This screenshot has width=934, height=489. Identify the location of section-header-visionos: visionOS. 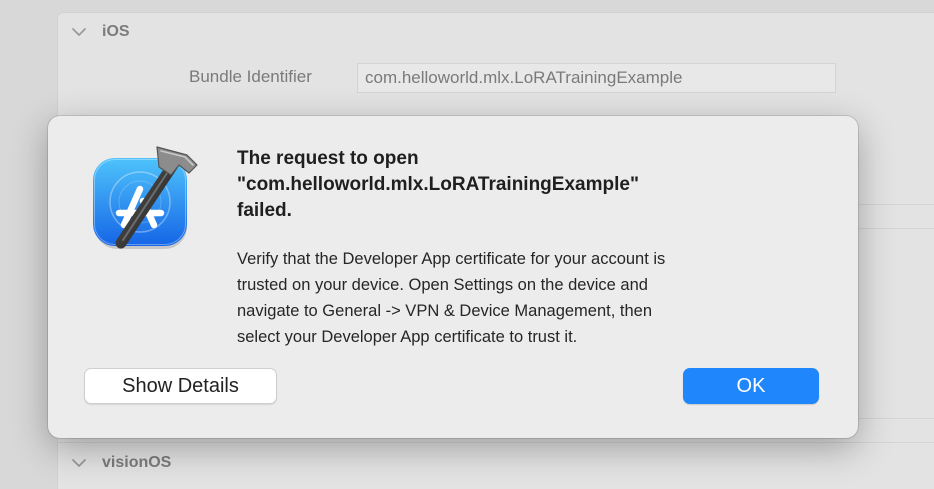
(120, 463).